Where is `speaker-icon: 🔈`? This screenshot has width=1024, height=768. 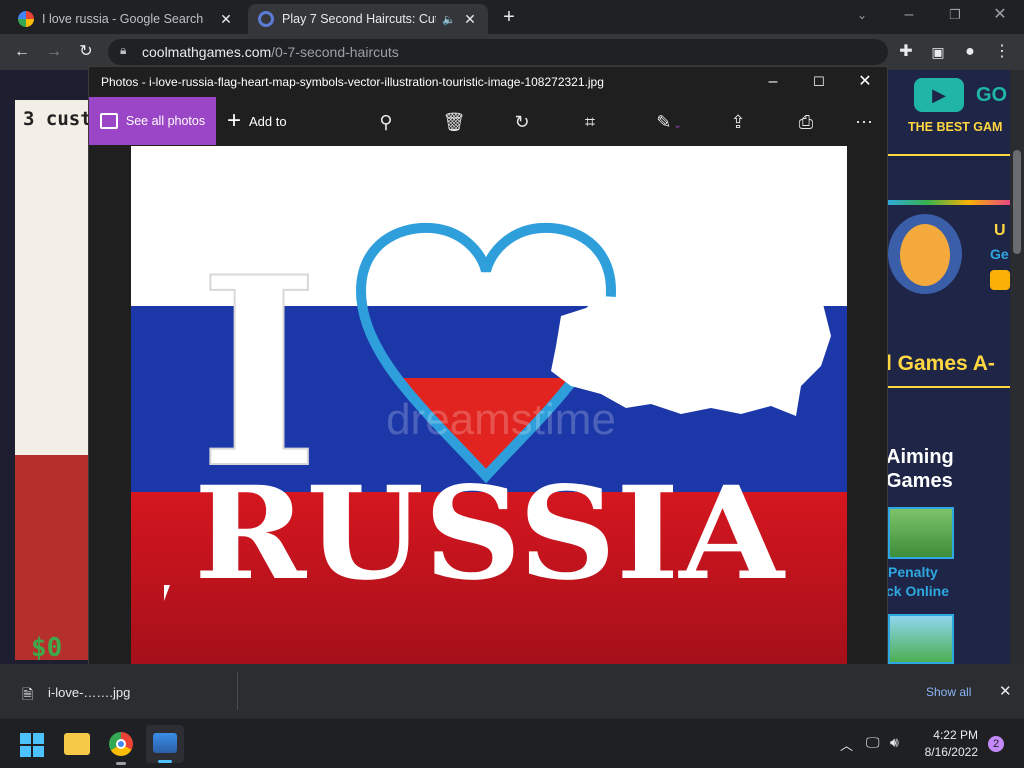
speaker-icon: 🔈 is located at coordinates (449, 19).